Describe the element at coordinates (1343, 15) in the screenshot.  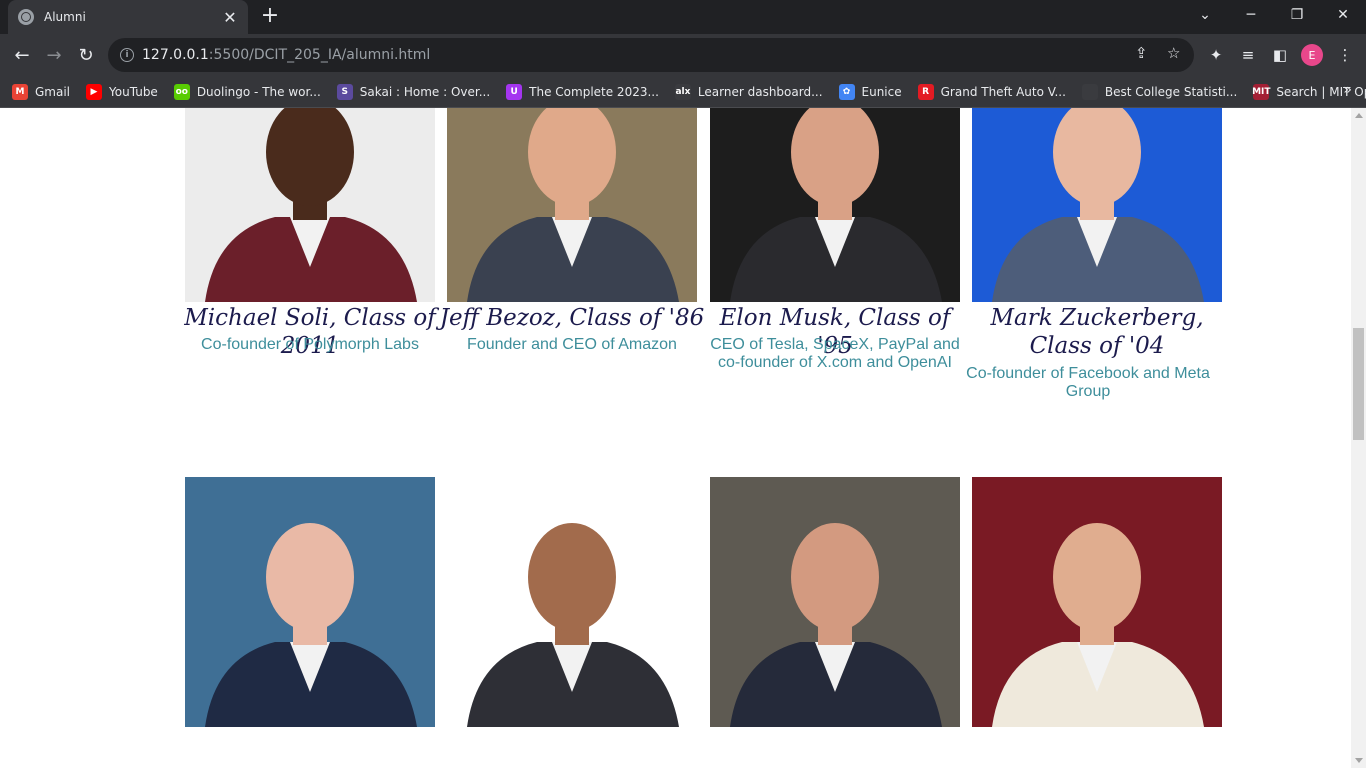
I see `close-window-button: ✕` at that location.